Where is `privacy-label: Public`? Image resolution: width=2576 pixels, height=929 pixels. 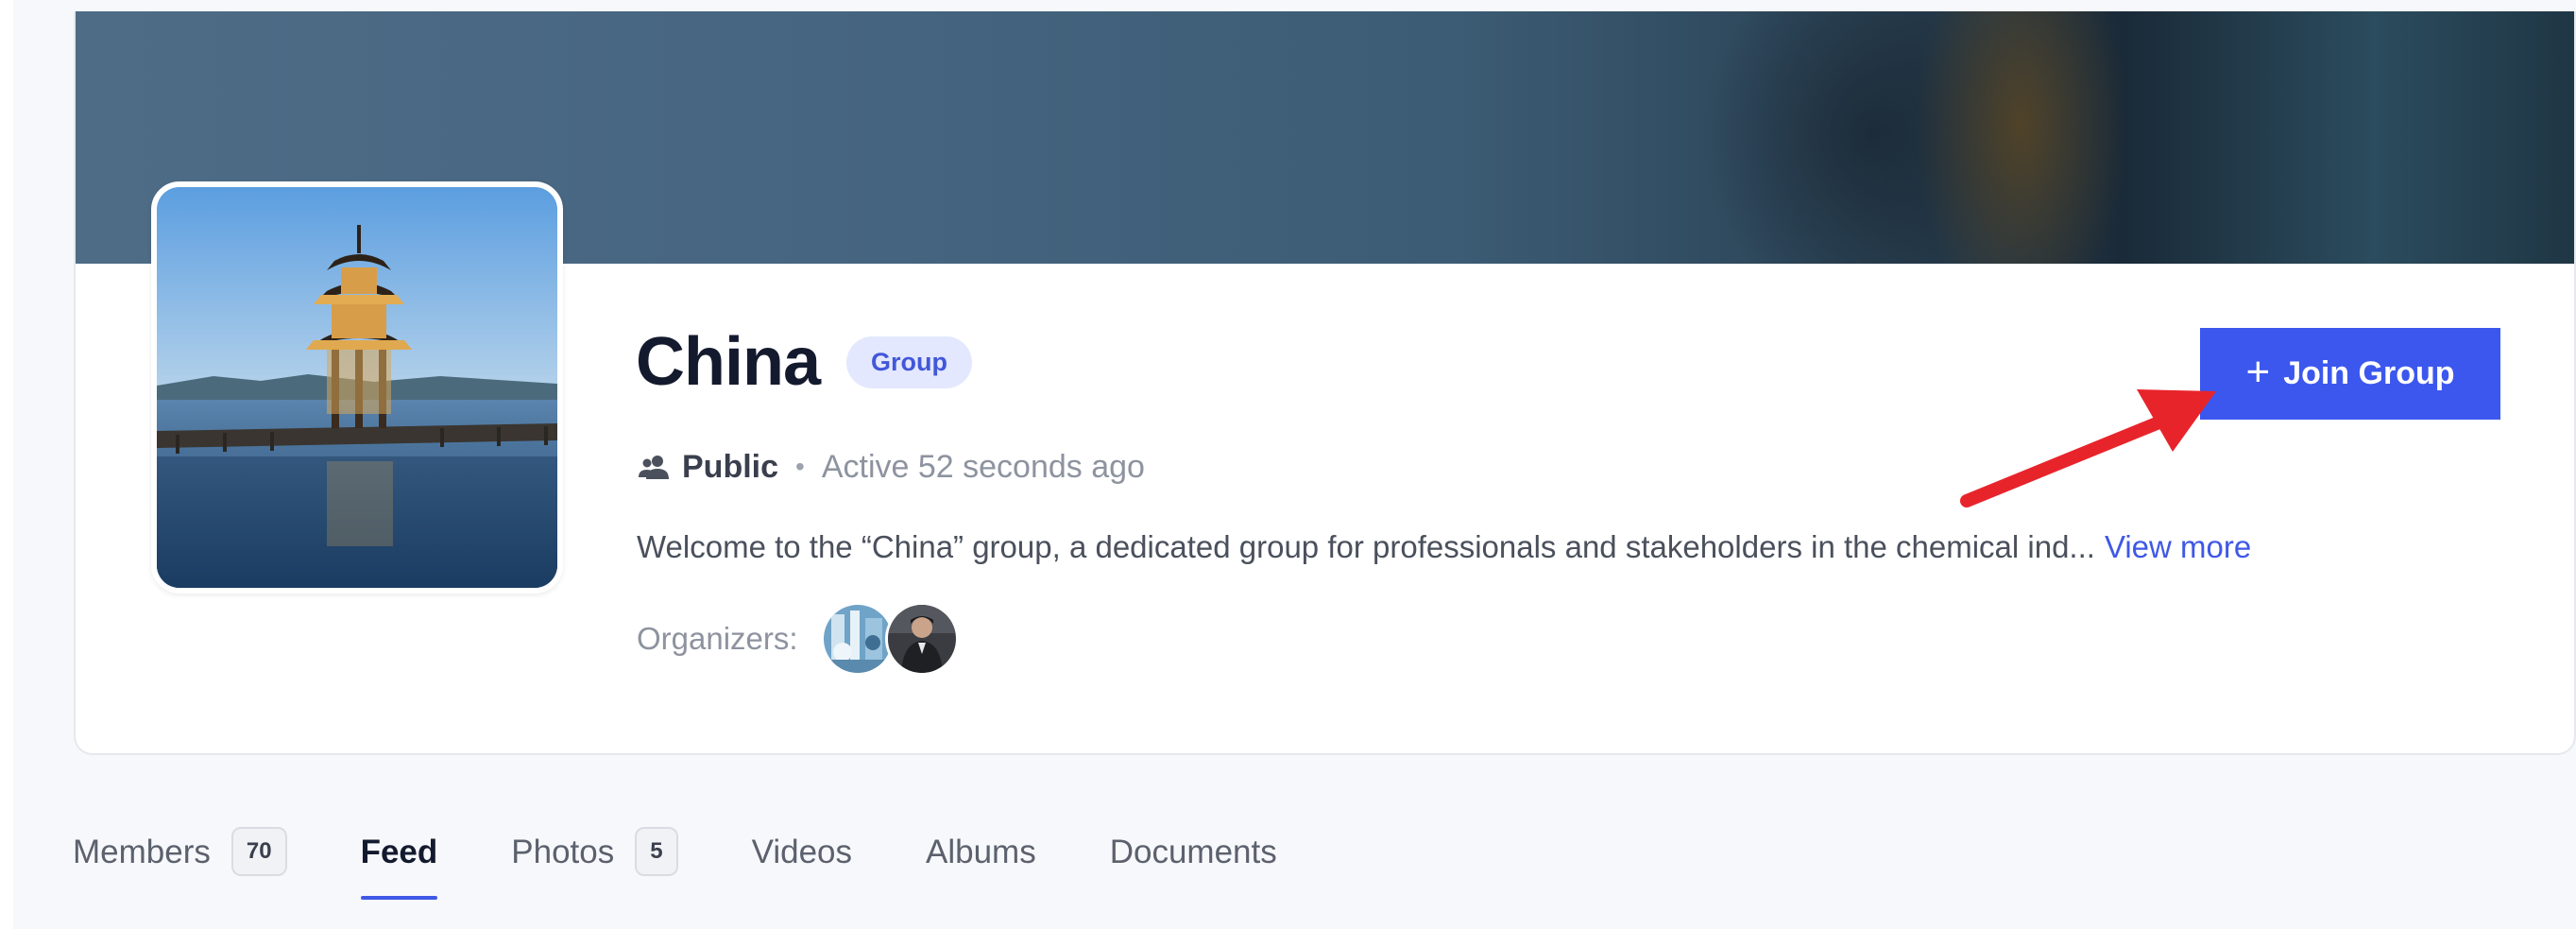
privacy-label: Public is located at coordinates (731, 467).